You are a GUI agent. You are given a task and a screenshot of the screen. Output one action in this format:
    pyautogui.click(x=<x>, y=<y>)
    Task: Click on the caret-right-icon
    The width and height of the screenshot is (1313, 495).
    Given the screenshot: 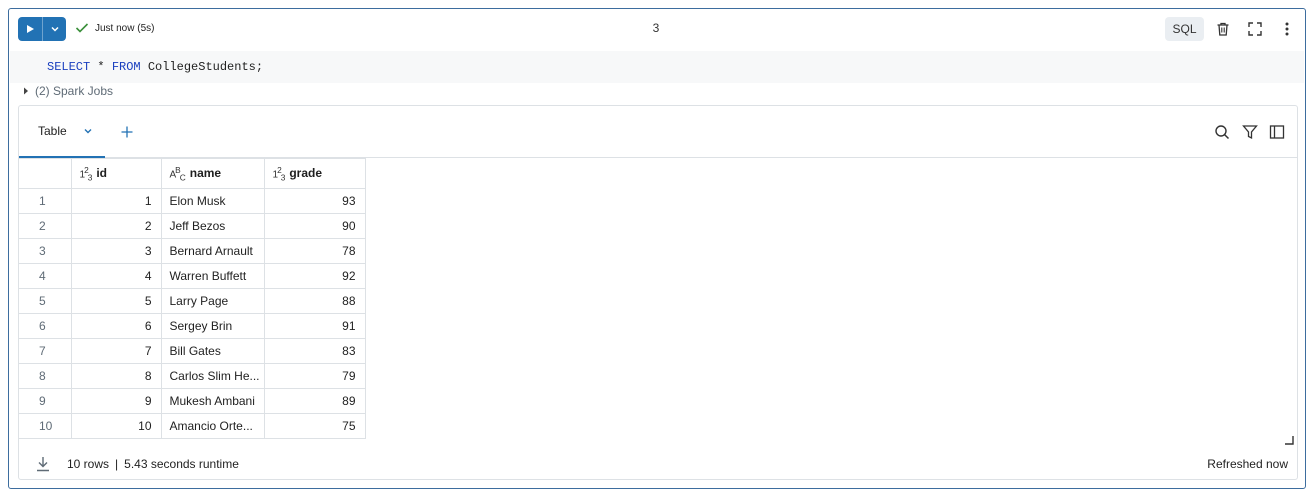 What is the action you would take?
    pyautogui.click(x=26, y=91)
    